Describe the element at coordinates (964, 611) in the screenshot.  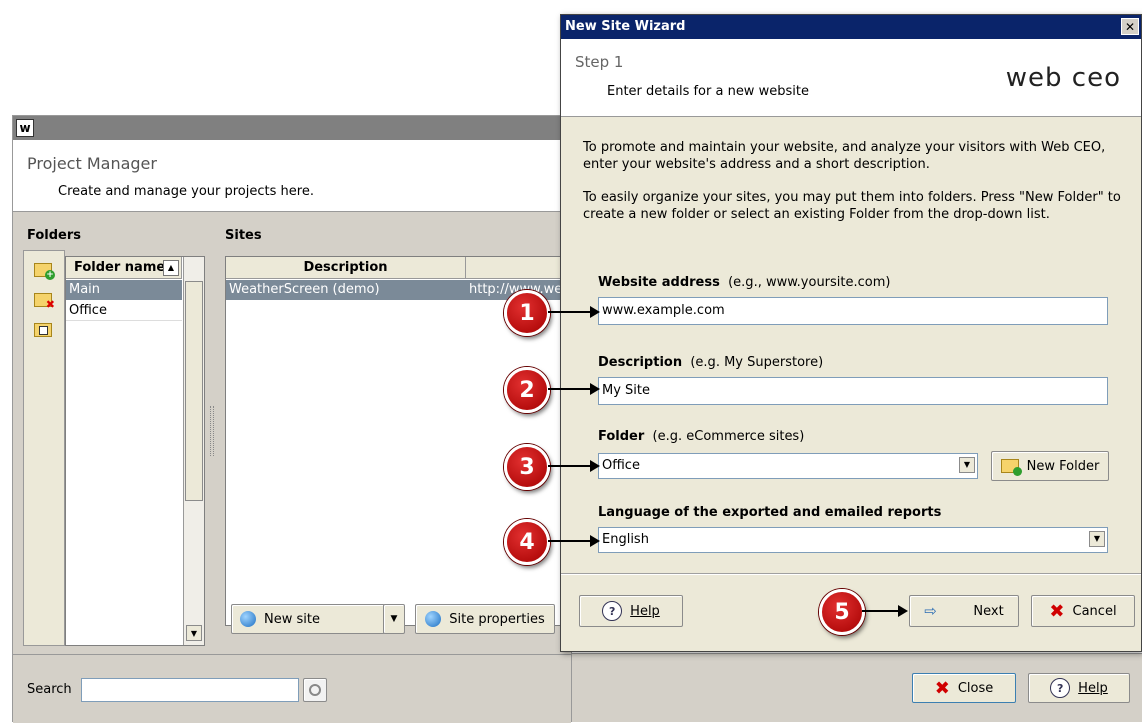
I see `next-button: ⇨ Next` at that location.